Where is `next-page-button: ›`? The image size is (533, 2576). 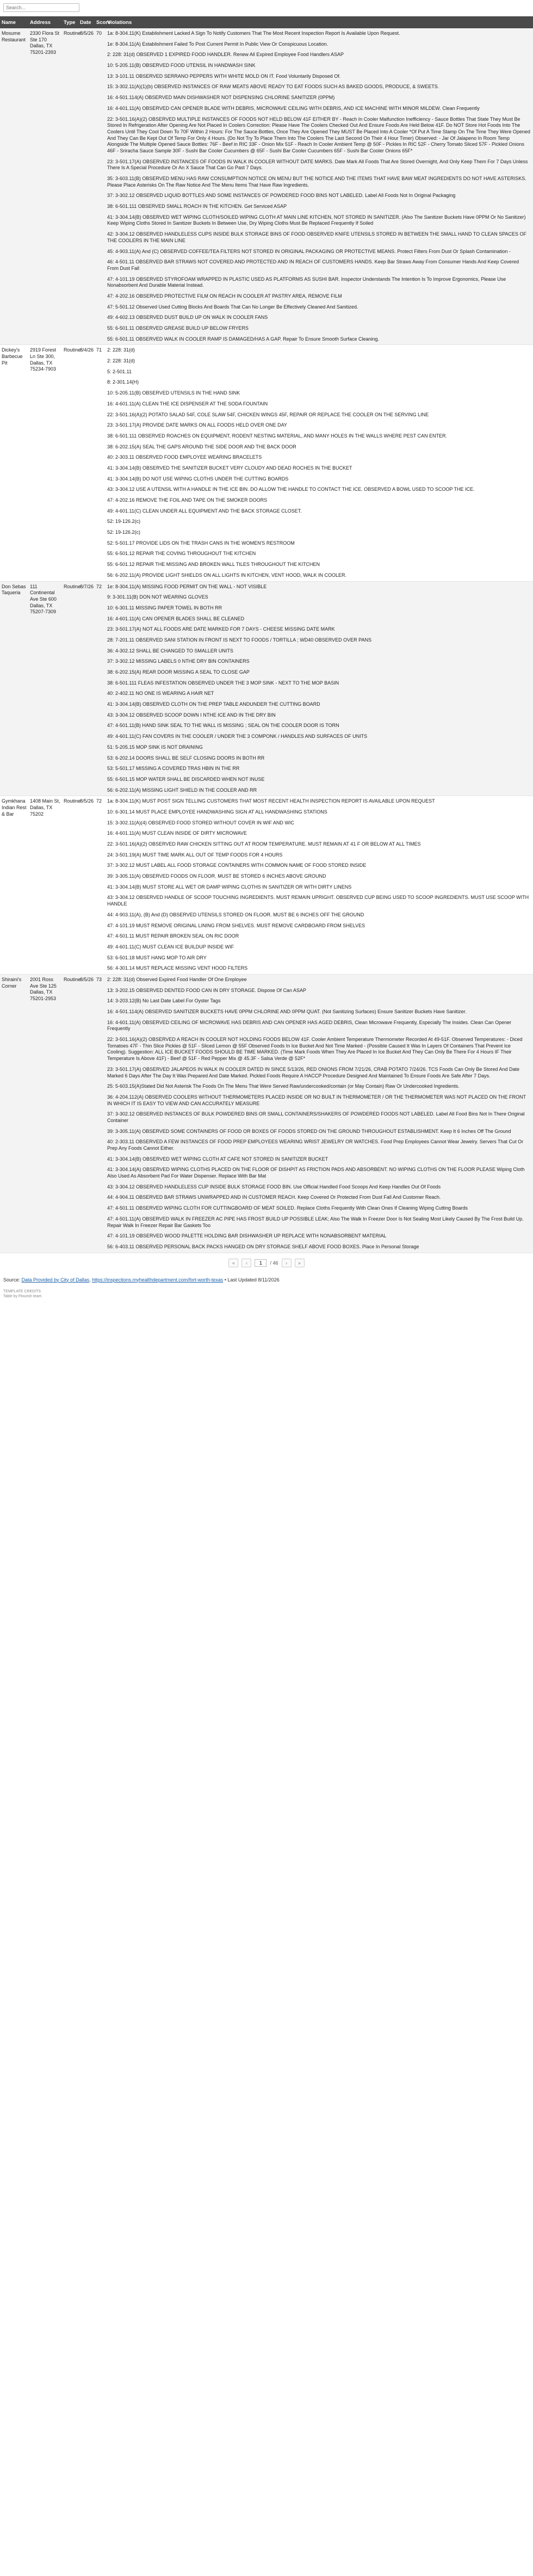
next-page-button: › is located at coordinates (286, 1262).